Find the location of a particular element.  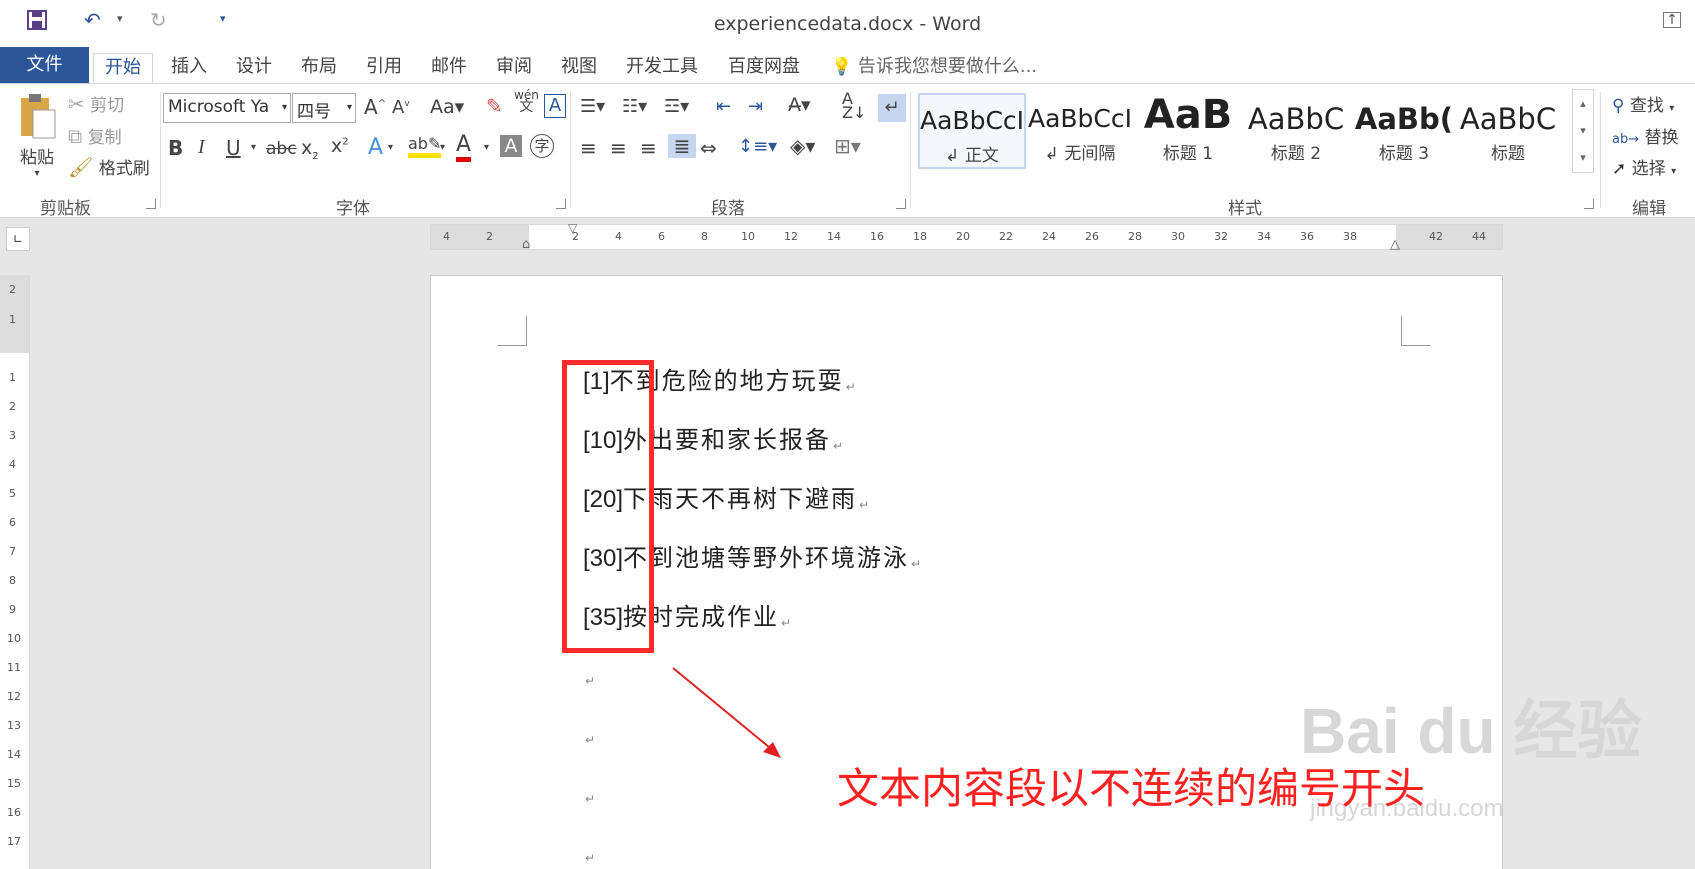

find-button: ⚲ 查找 ▾ is located at coordinates (1643, 103).